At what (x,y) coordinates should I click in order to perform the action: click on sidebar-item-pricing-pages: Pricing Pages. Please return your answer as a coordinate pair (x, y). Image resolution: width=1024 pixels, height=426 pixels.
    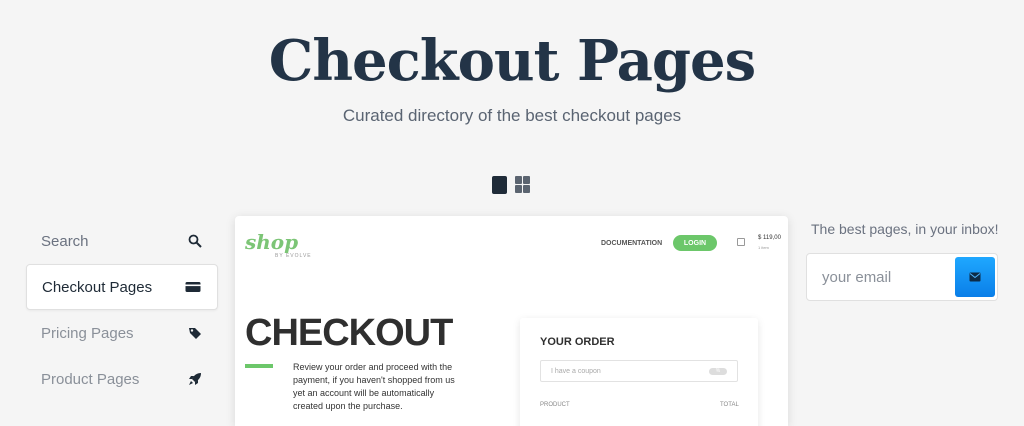
    Looking at the image, I should click on (122, 333).